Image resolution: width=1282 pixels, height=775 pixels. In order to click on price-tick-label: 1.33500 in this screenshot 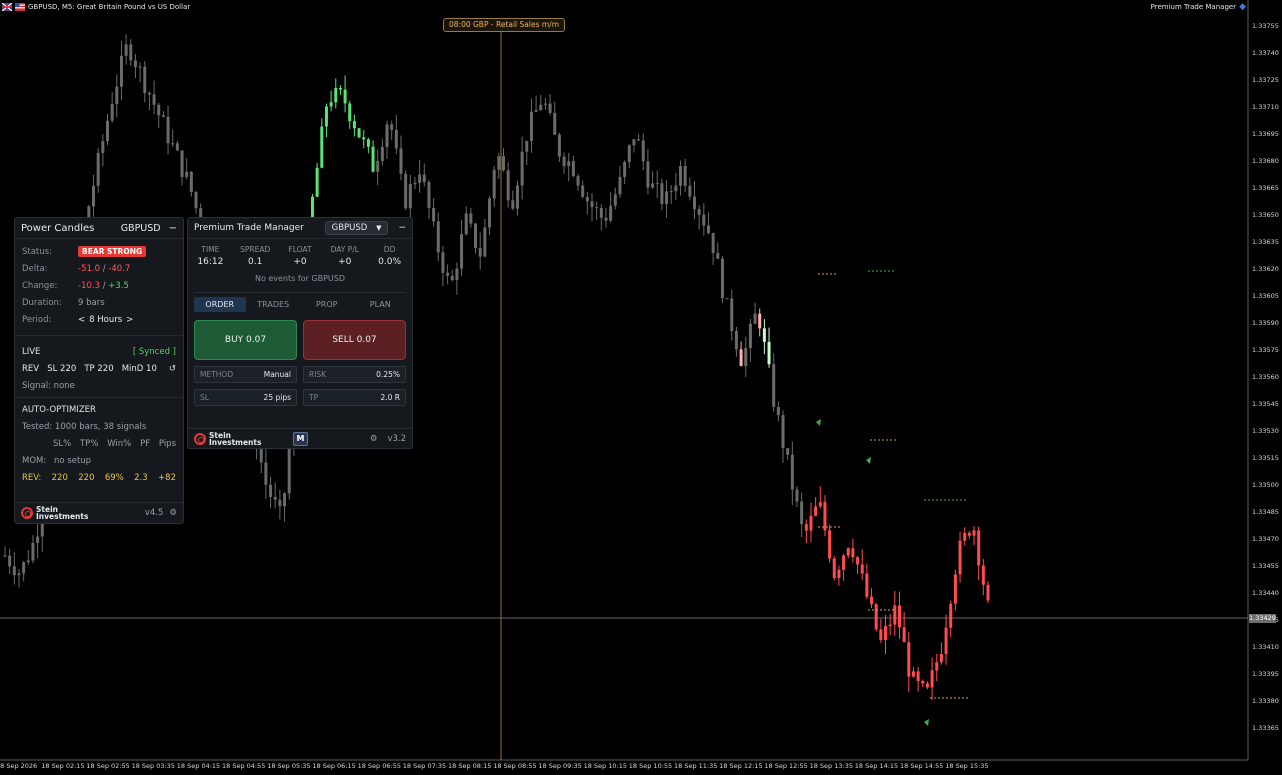, I will do `click(1265, 485)`.